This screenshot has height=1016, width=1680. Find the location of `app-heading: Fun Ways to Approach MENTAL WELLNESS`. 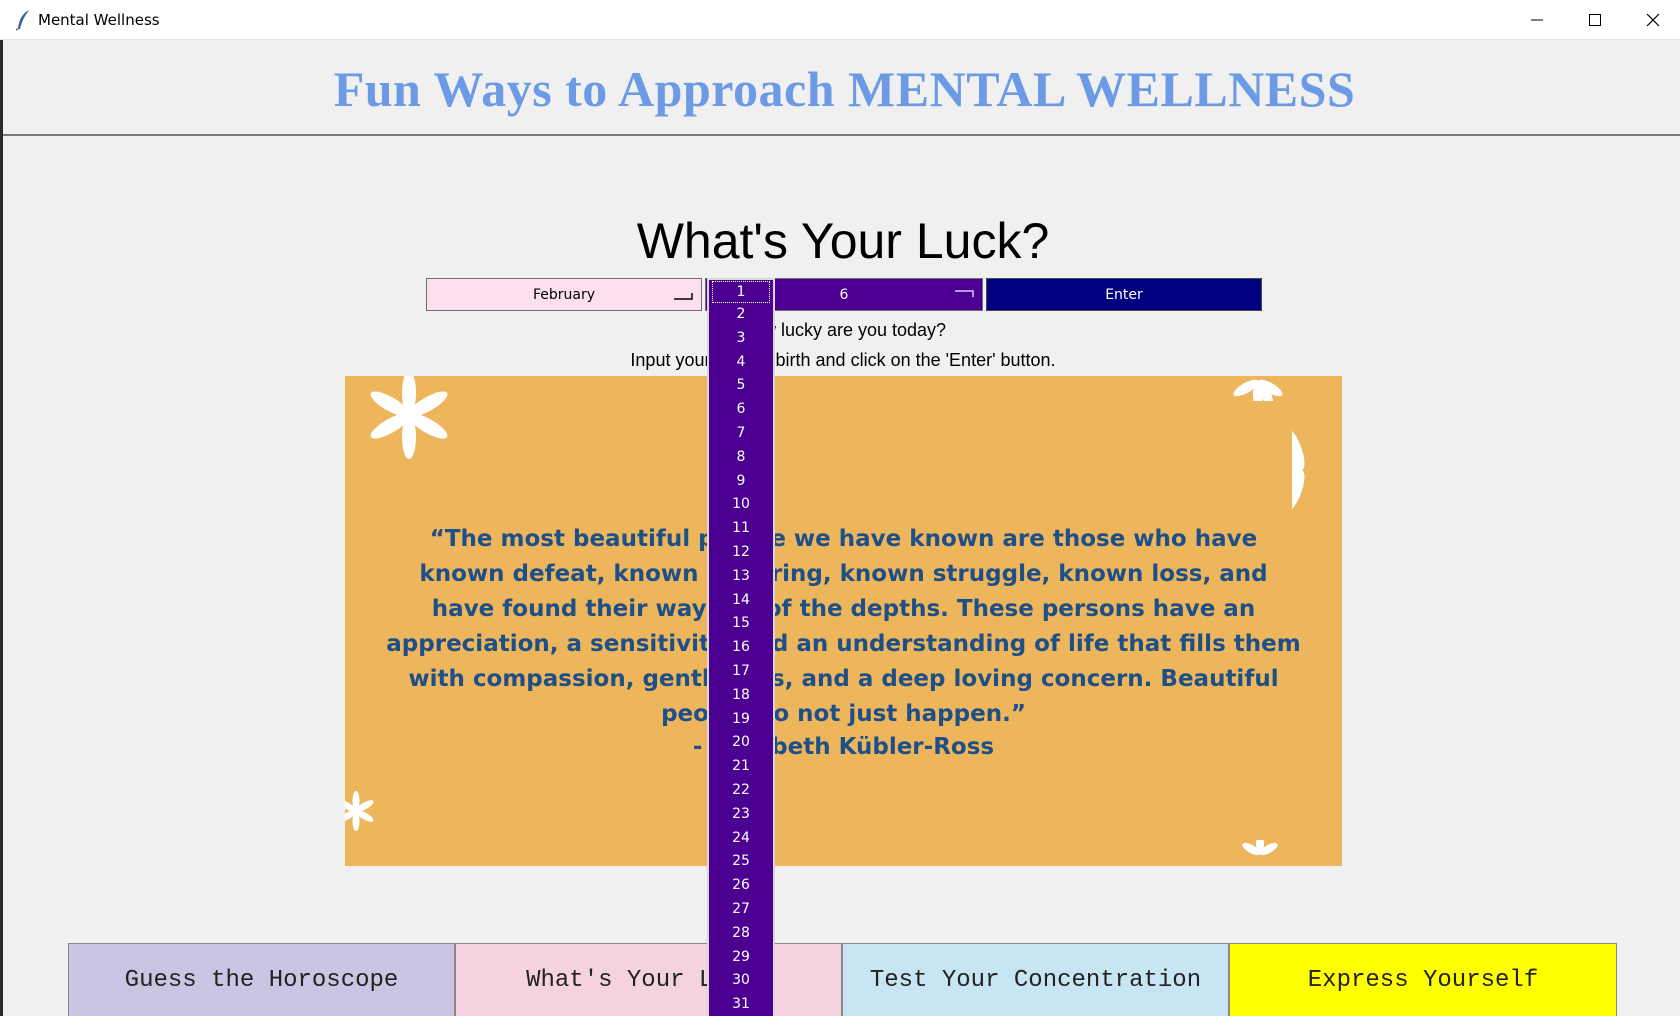

app-heading: Fun Ways to Approach MENTAL WELLNESS is located at coordinates (844, 89).